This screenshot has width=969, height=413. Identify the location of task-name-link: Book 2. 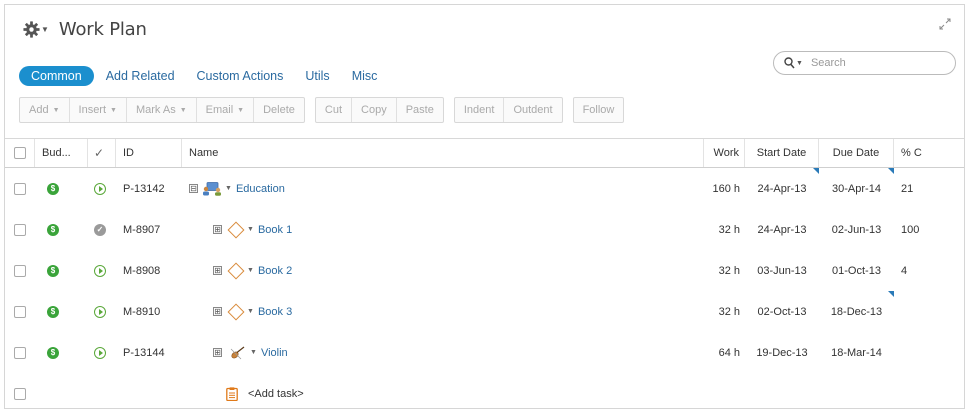
(275, 271).